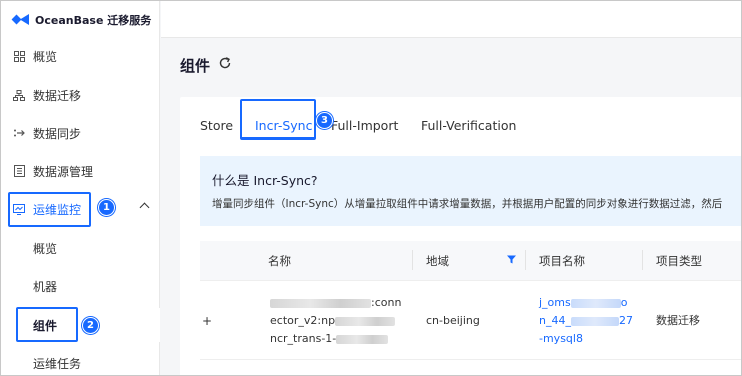  What do you see at coordinates (80, 248) in the screenshot?
I see `sidebar-subitem-overview: 概览` at bounding box center [80, 248].